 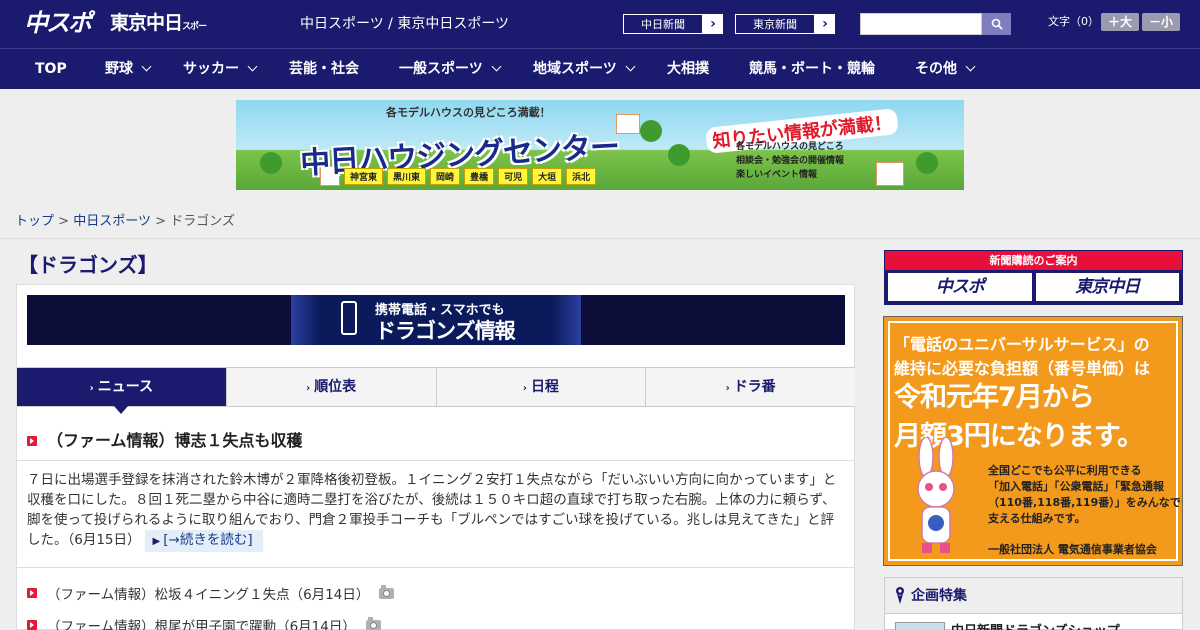 I want to click on tab-standings: › 順位表, so click(x=332, y=387).